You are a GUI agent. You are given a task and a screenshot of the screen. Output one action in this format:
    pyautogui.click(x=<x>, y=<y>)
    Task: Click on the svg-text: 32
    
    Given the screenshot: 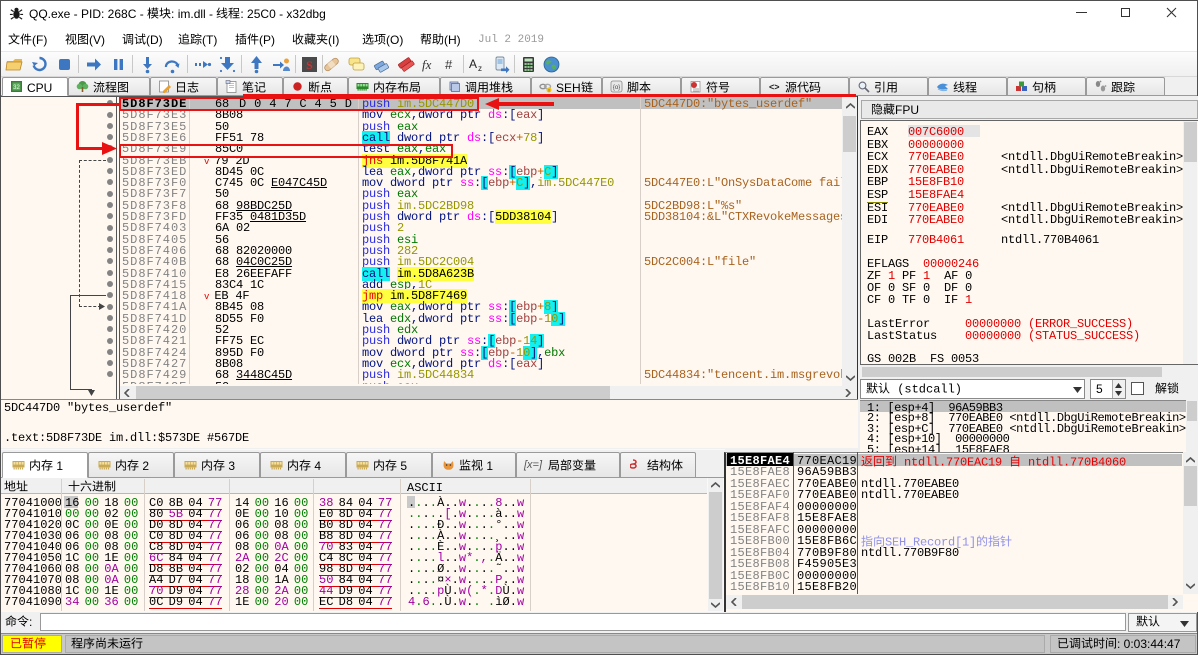 What is the action you would take?
    pyautogui.click(x=16, y=88)
    